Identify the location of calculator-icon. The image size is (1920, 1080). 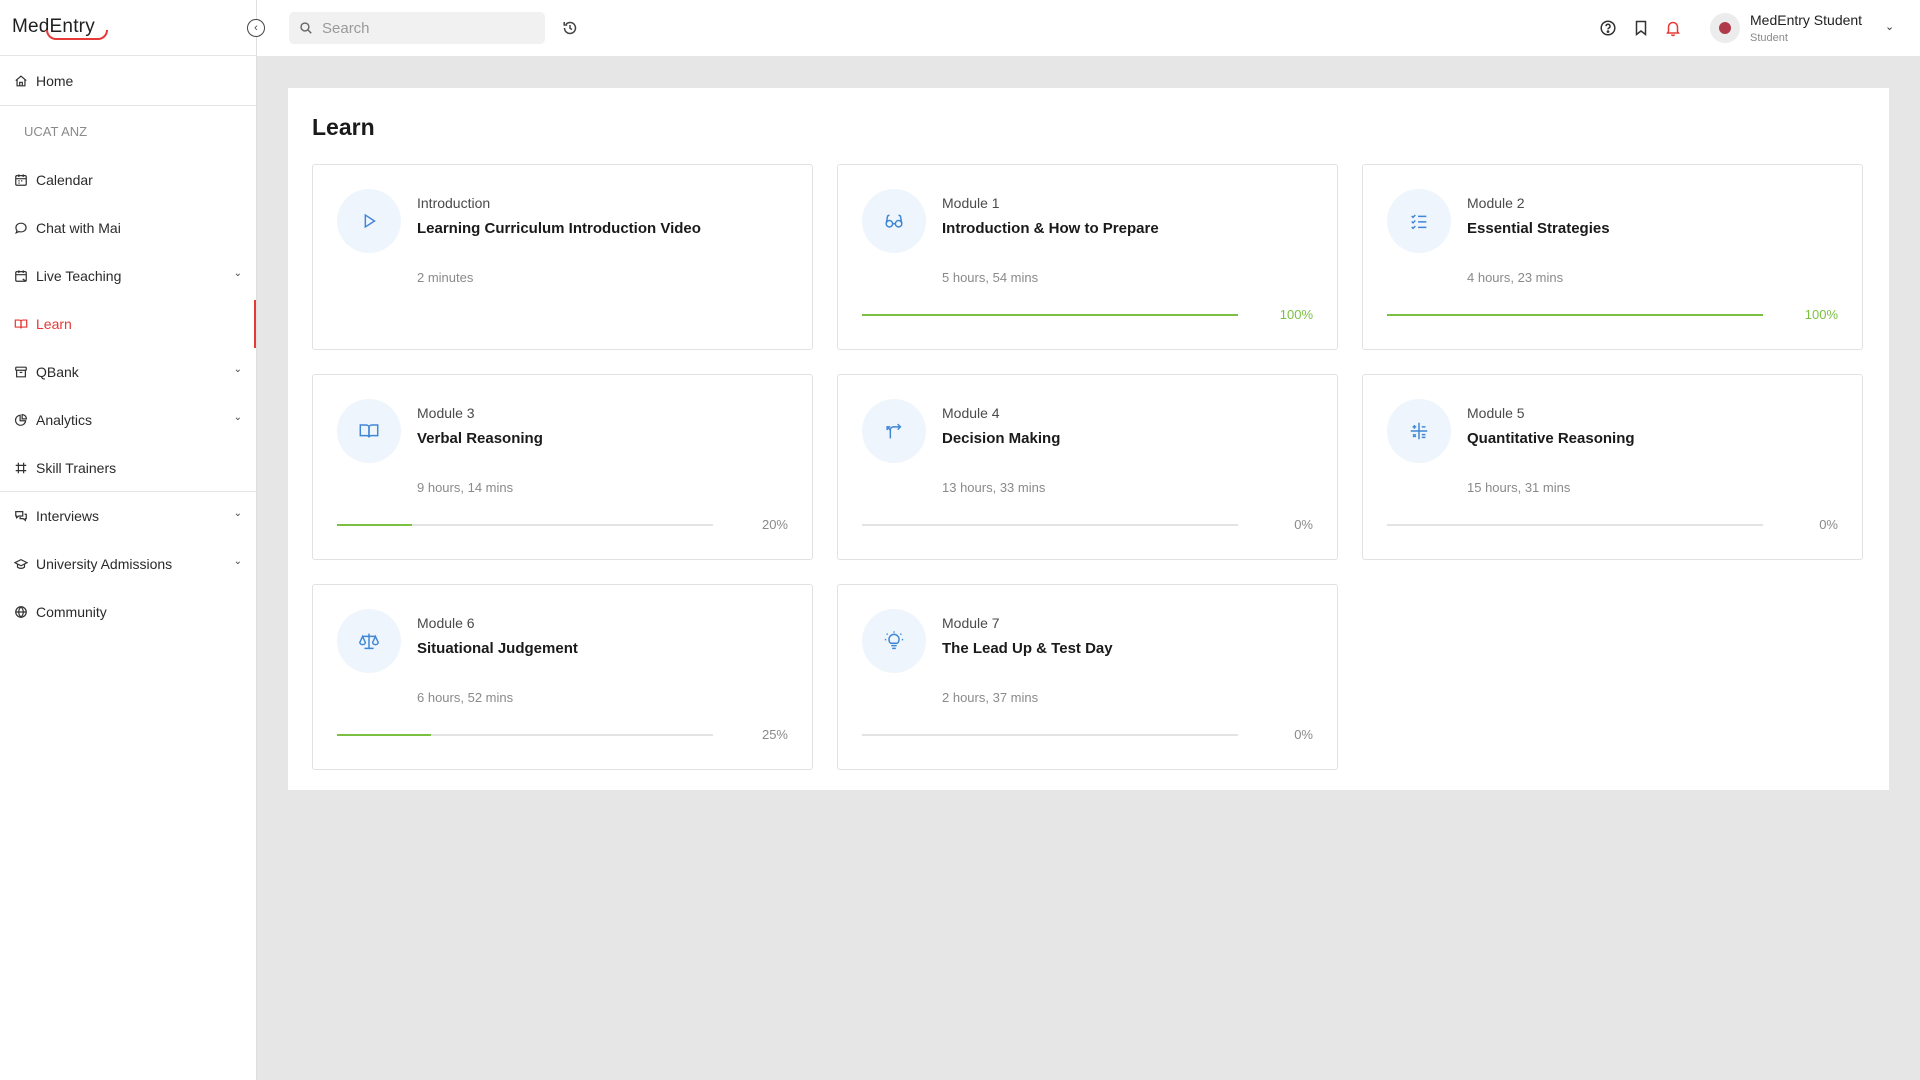
(1419, 431).